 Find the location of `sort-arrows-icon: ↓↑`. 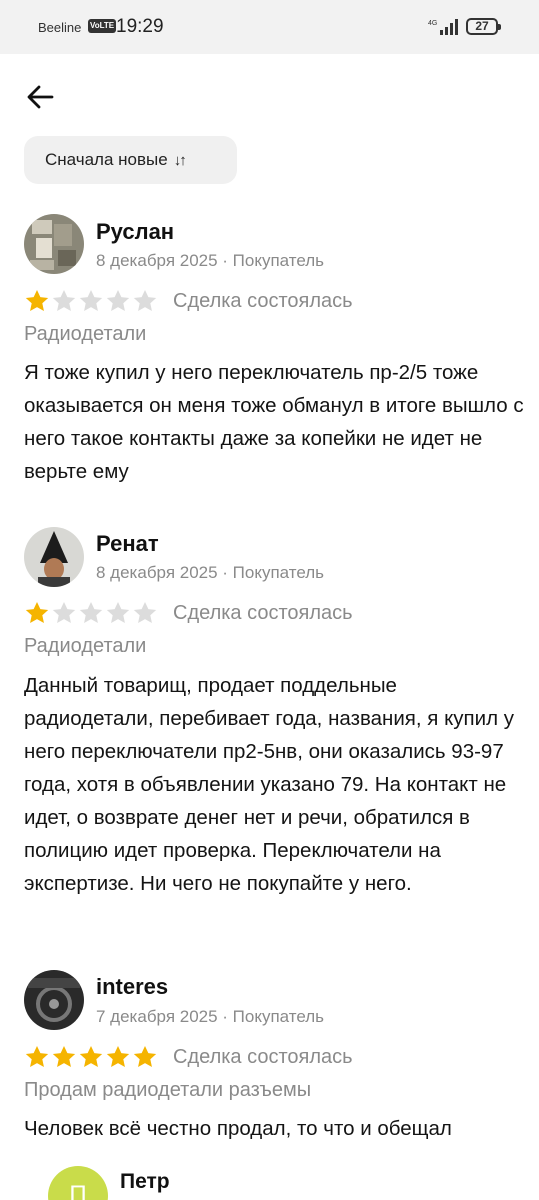

sort-arrows-icon: ↓↑ is located at coordinates (180, 160).